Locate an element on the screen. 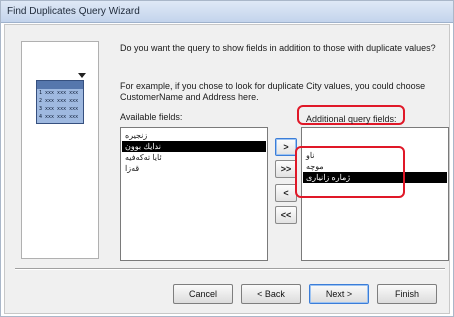  available-fields-label: Available fields: is located at coordinates (151, 117).